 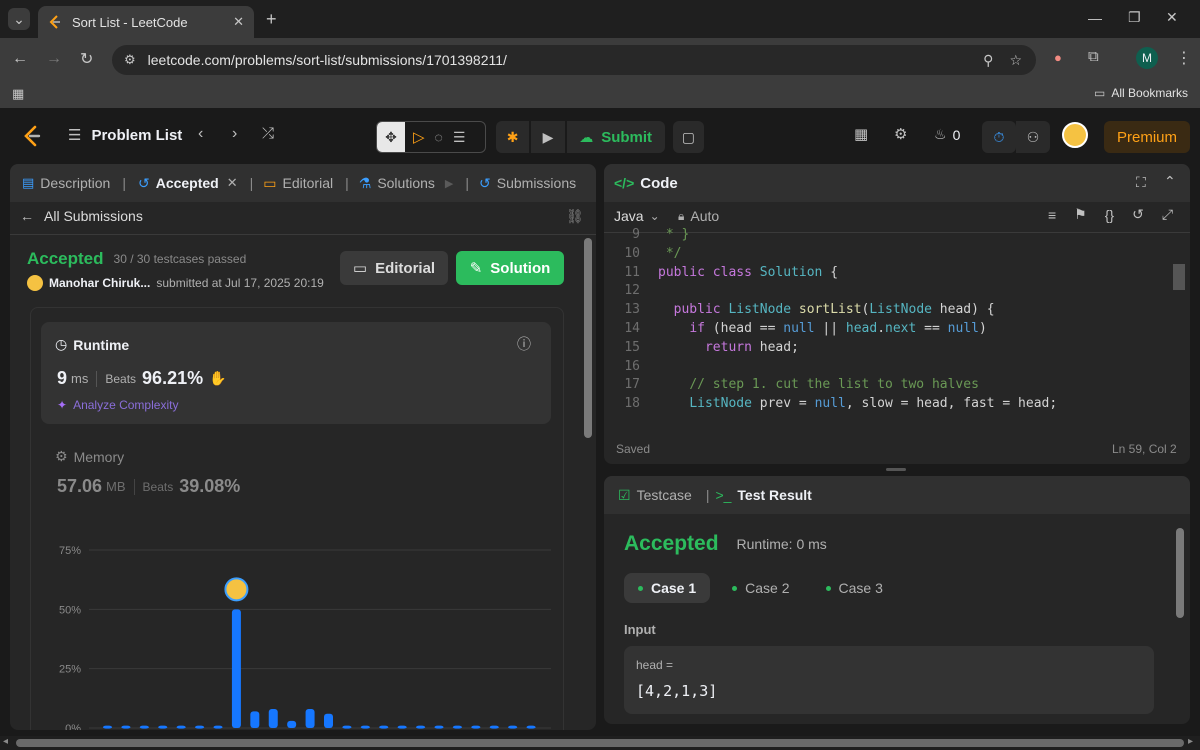 What do you see at coordinates (236, 589) in the screenshot?
I see `your-submission-avatar` at bounding box center [236, 589].